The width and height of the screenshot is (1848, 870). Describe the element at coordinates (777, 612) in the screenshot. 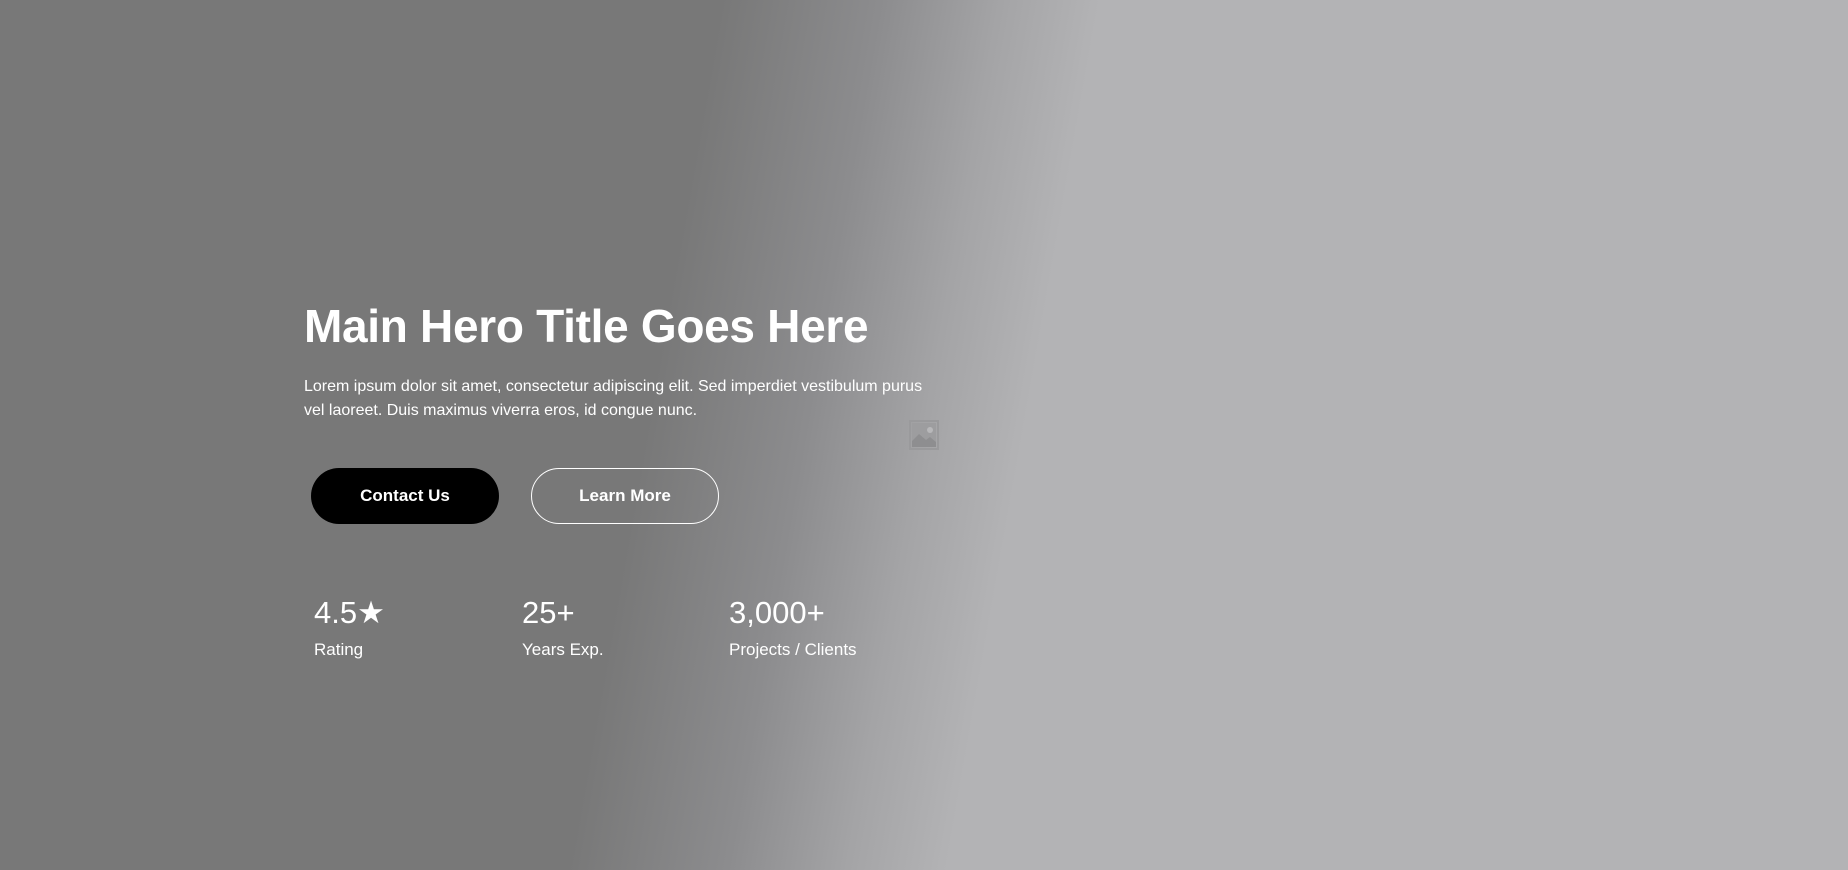

I see `stat-projects-value: 3,000+` at that location.